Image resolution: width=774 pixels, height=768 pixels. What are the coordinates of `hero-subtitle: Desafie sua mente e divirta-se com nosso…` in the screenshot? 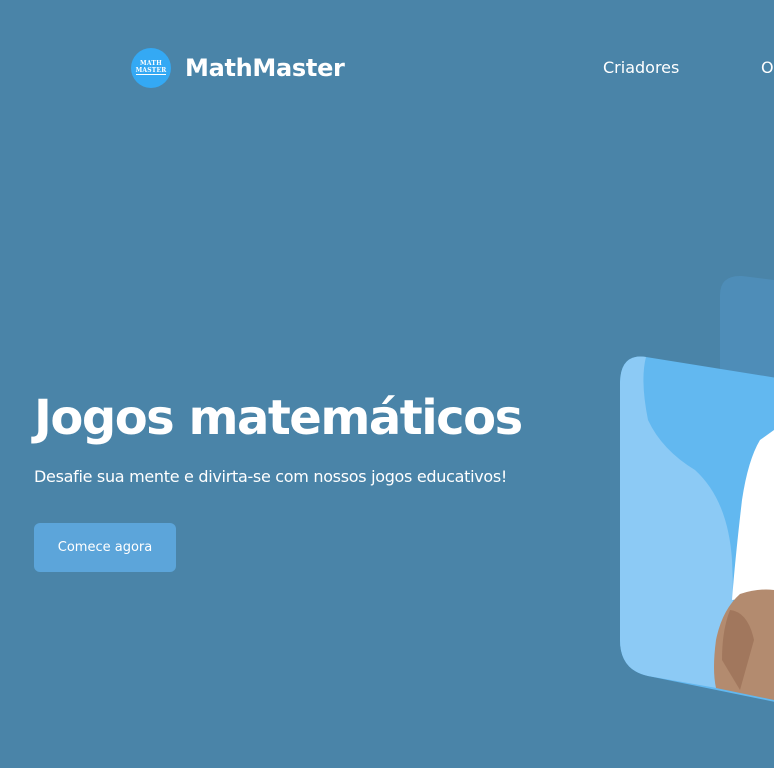 It's located at (271, 476).